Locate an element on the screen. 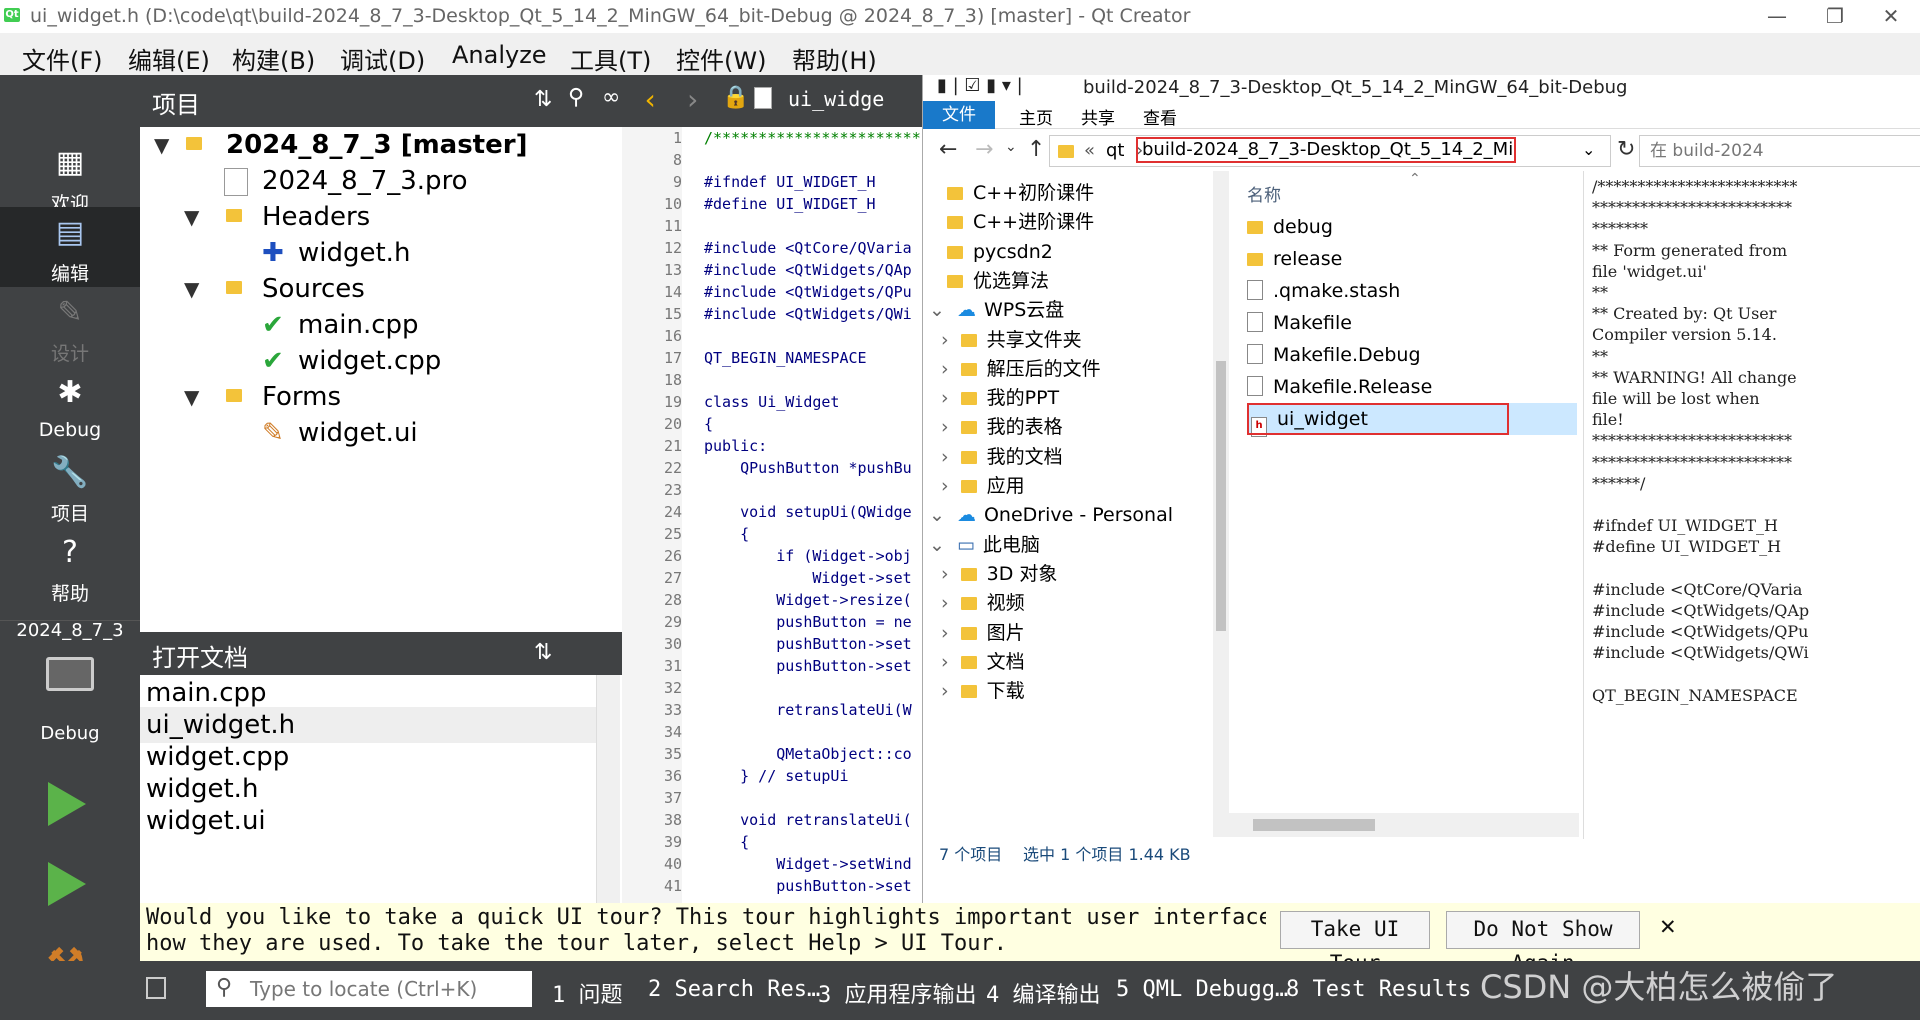  up-icon: ↑ is located at coordinates (1036, 149).